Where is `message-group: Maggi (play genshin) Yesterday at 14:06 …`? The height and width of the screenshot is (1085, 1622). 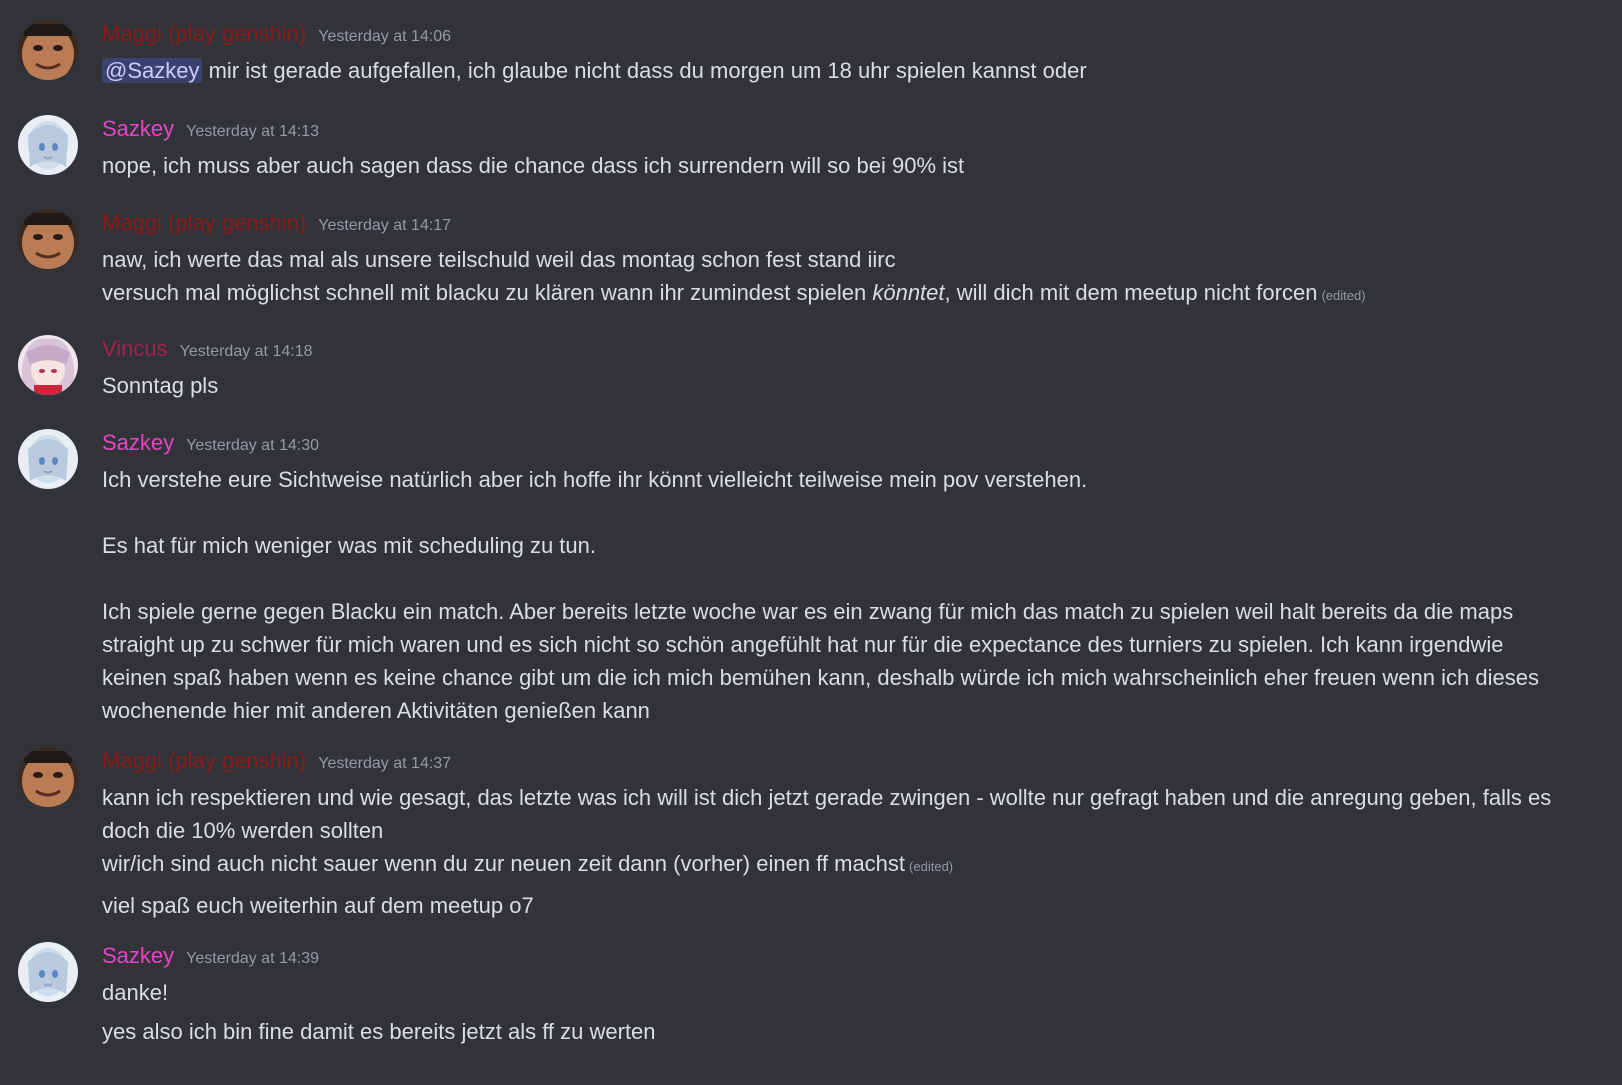 message-group: Maggi (play genshin) Yesterday at 14:06 … is located at coordinates (811, 61).